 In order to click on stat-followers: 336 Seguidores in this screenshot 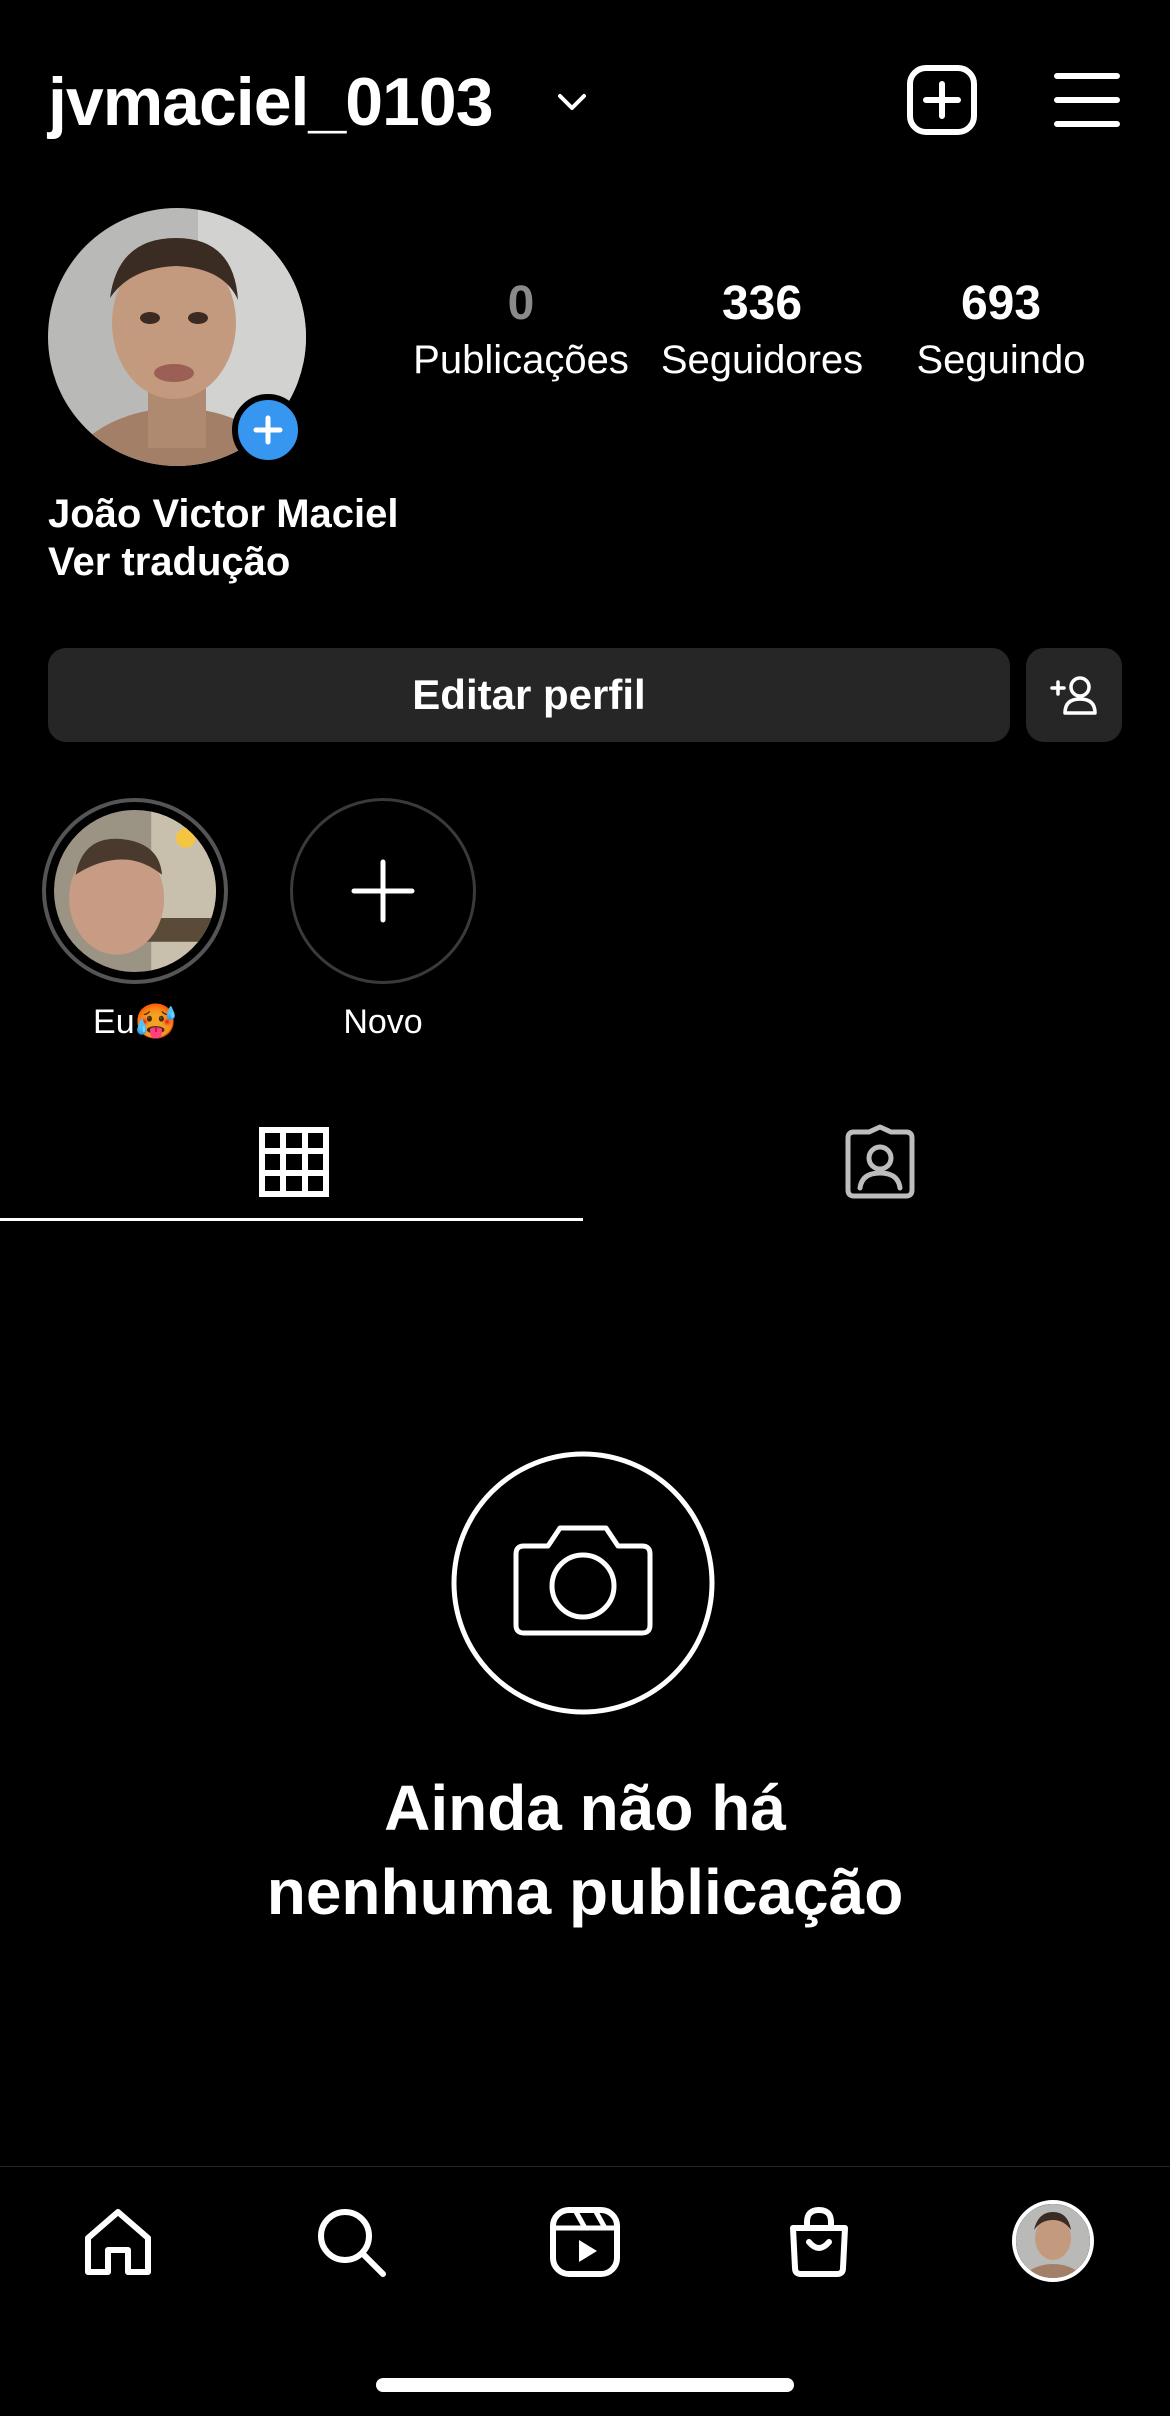, I will do `click(762, 331)`.